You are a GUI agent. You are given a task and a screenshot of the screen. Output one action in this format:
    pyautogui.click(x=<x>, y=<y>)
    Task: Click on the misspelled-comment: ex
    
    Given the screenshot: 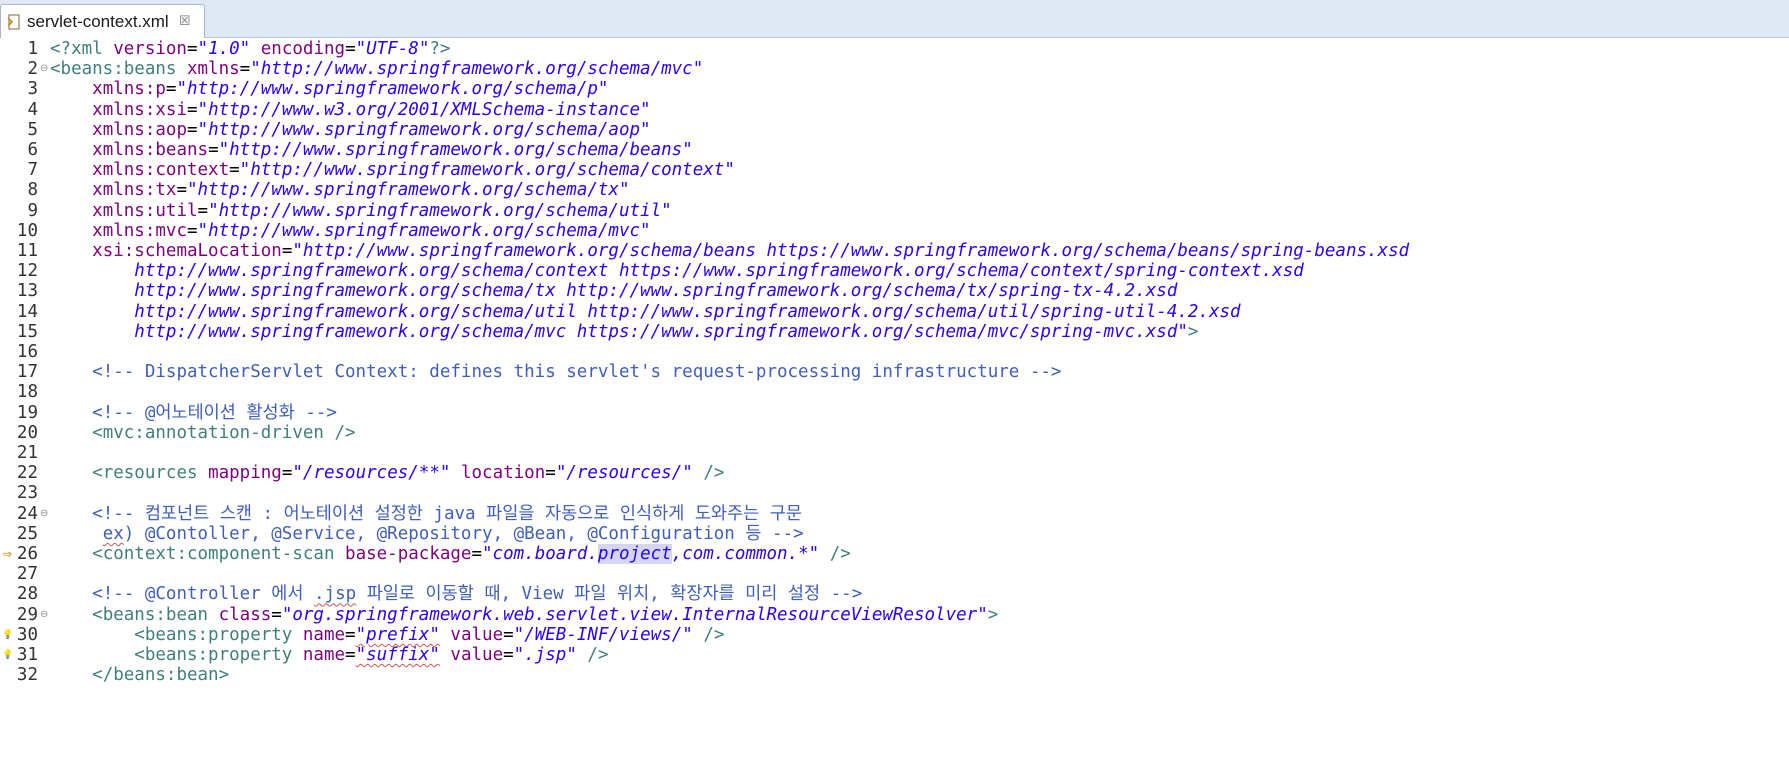 What is the action you would take?
    pyautogui.click(x=113, y=533)
    